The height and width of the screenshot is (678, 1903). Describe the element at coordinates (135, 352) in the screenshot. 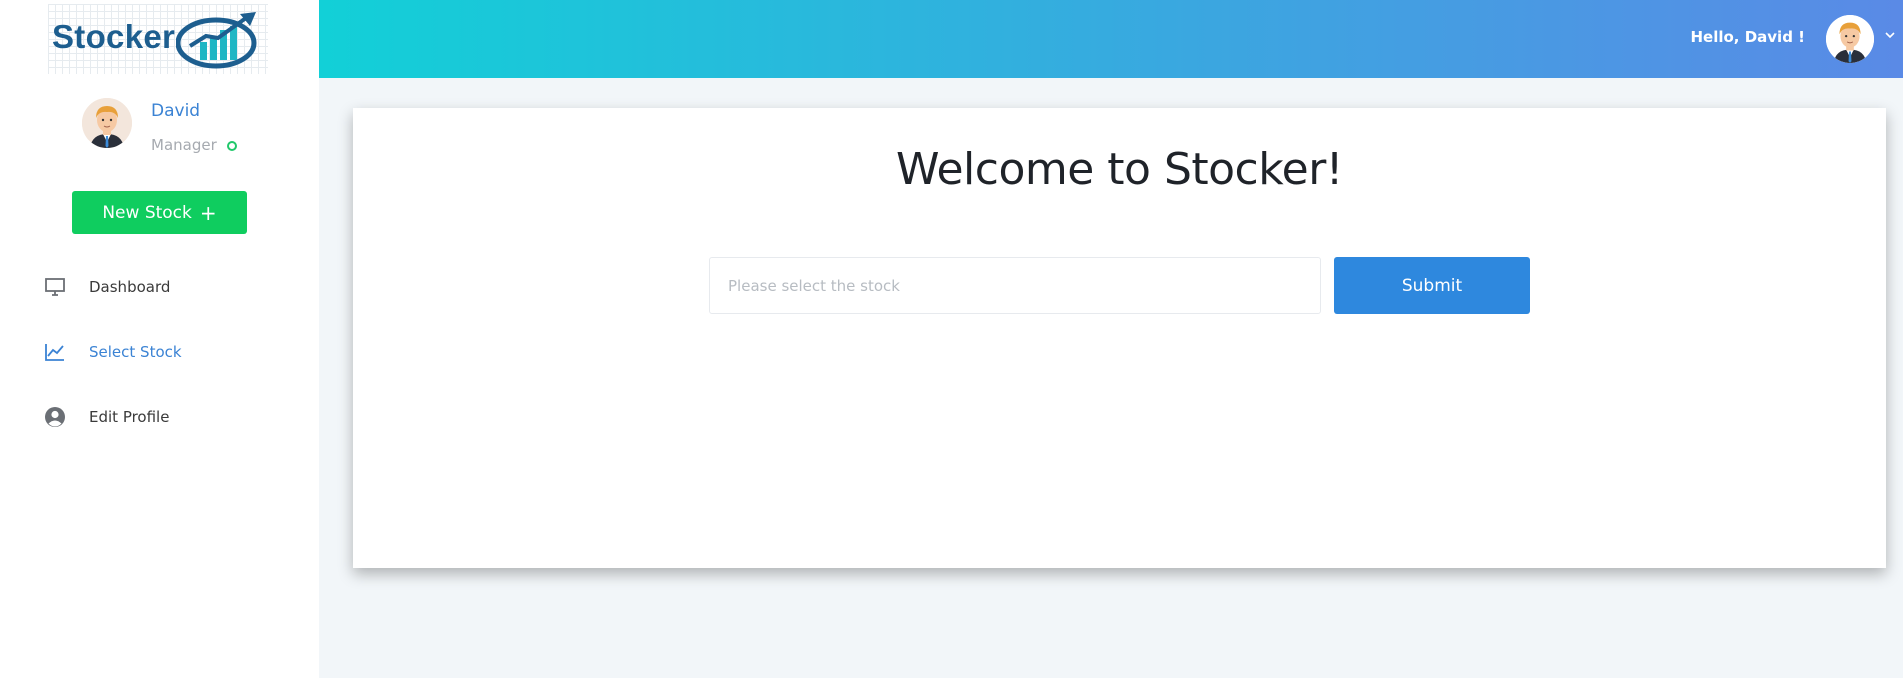

I see `nav-item-label: Select Stock` at that location.